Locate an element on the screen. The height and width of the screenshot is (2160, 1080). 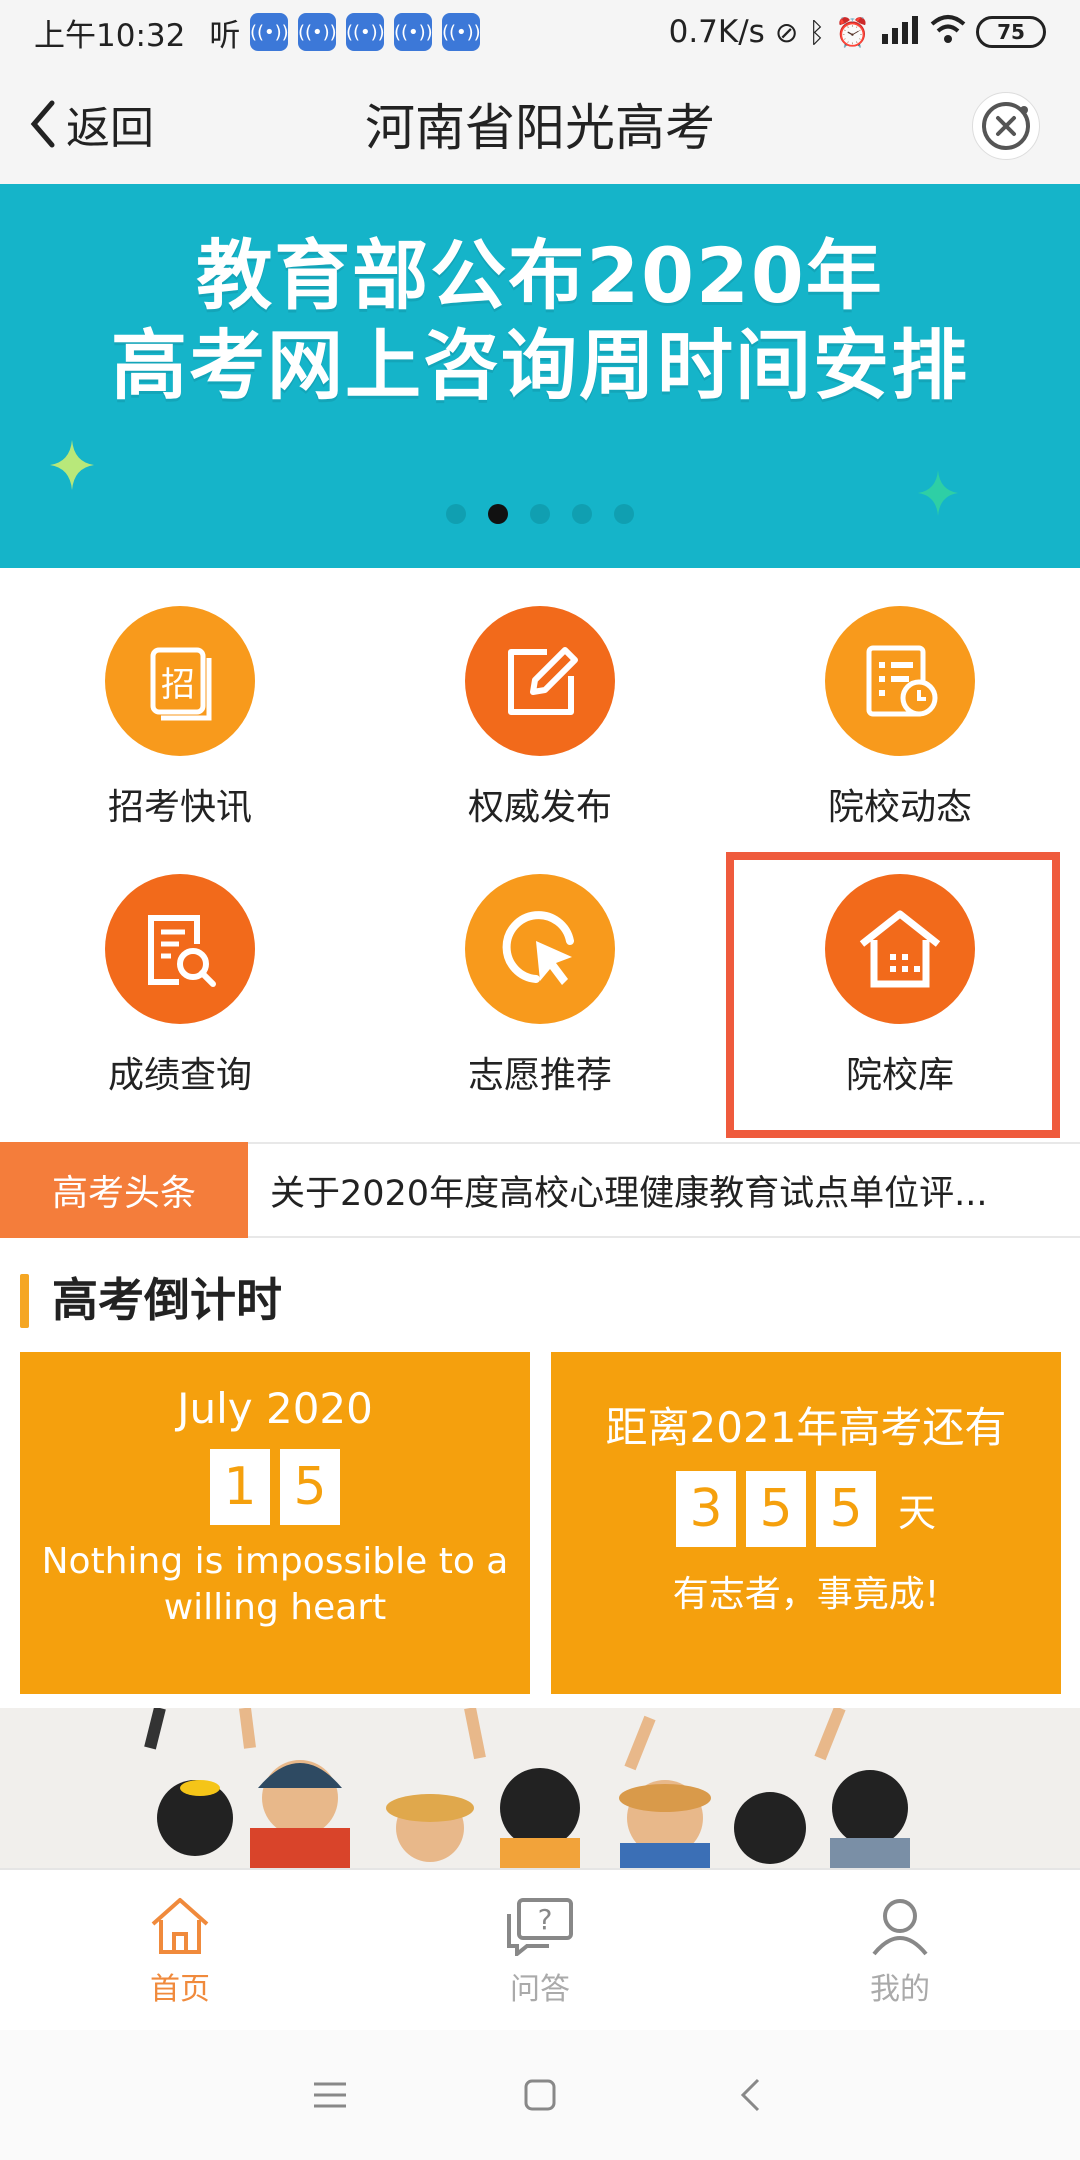
svg-text: 招 is located at coordinates (178, 685).